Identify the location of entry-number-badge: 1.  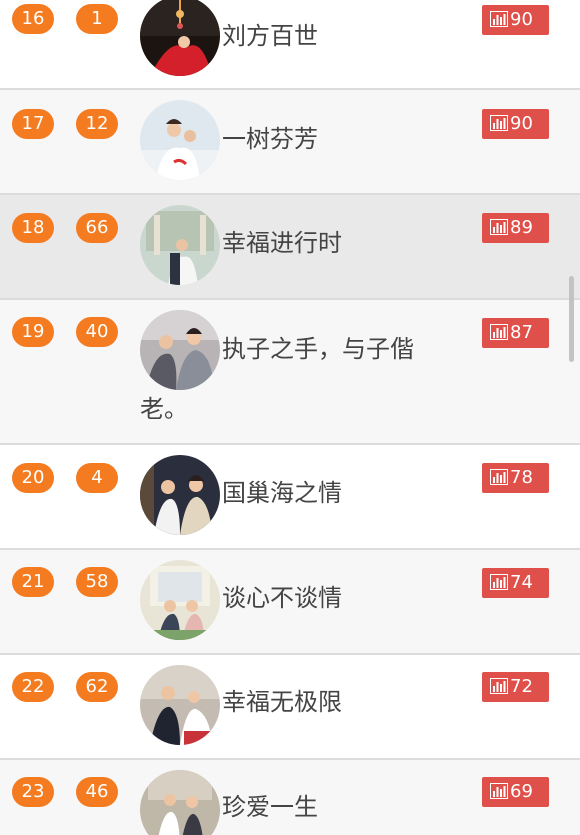
(97, 19).